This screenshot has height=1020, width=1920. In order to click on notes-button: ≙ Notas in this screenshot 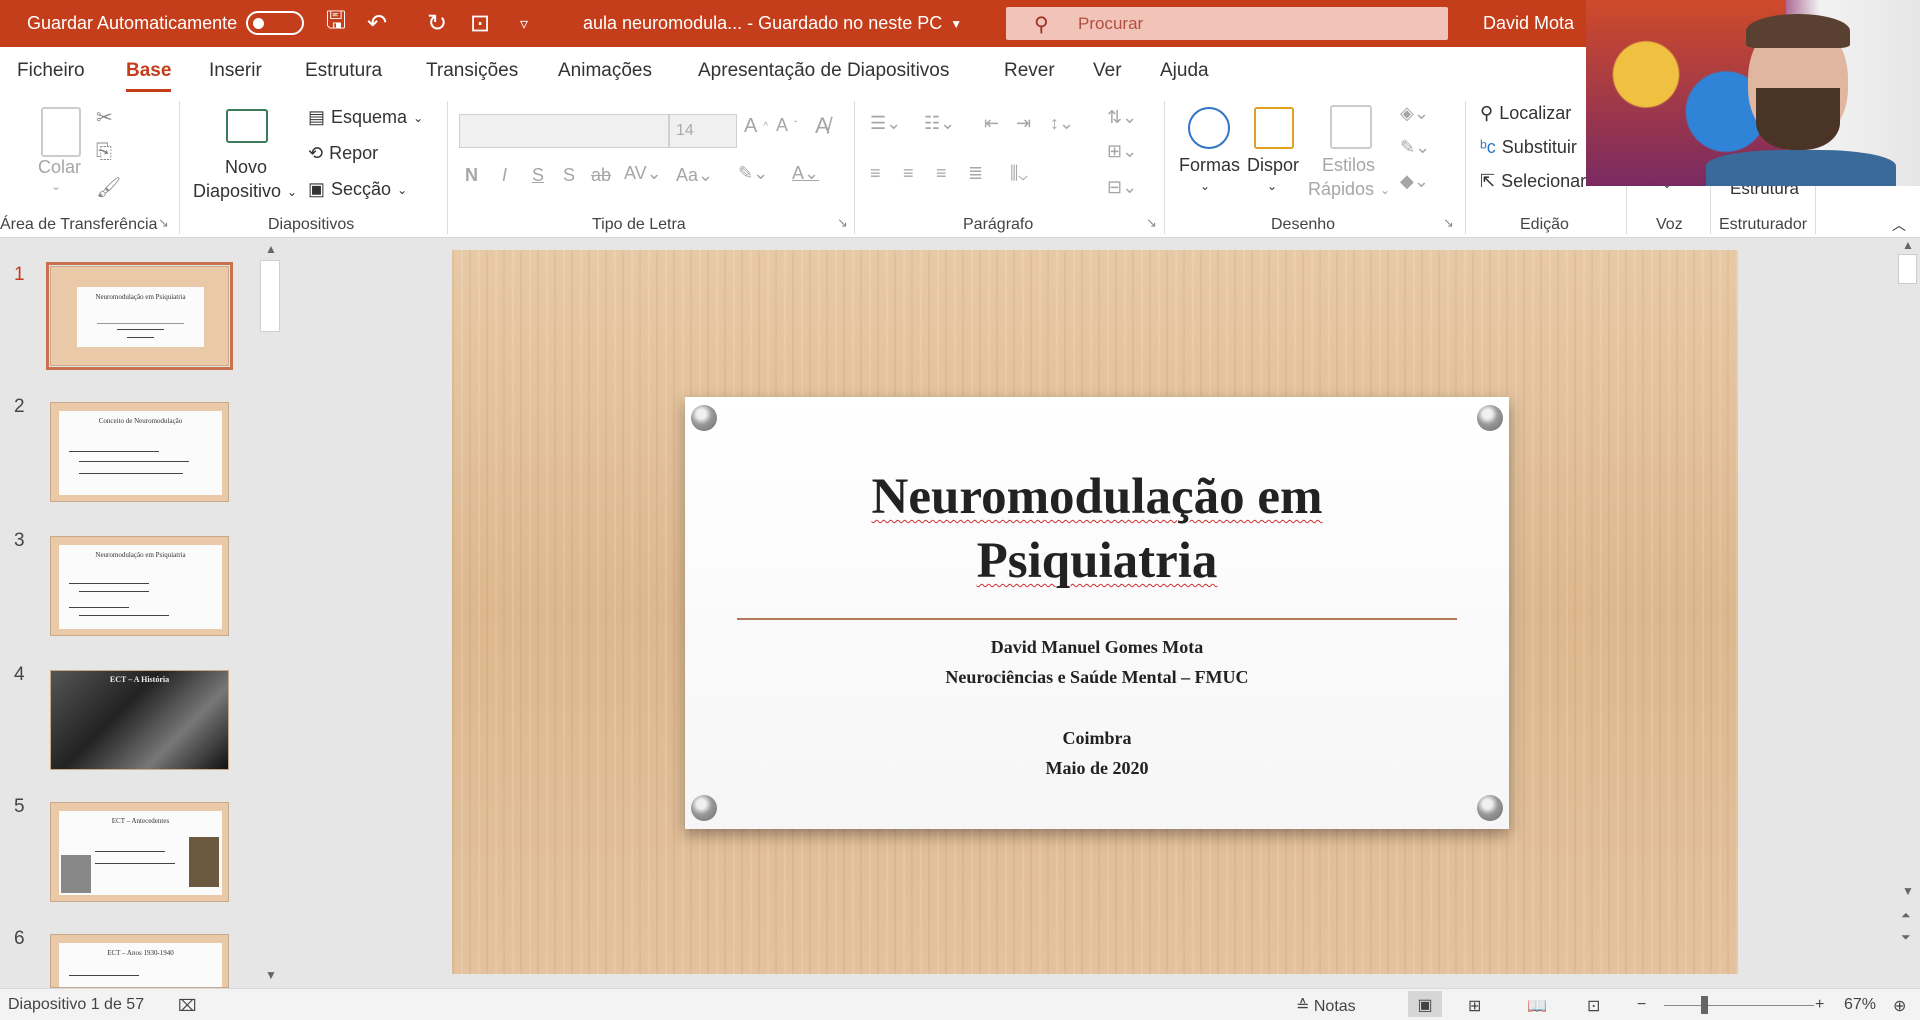, I will do `click(1326, 1006)`.